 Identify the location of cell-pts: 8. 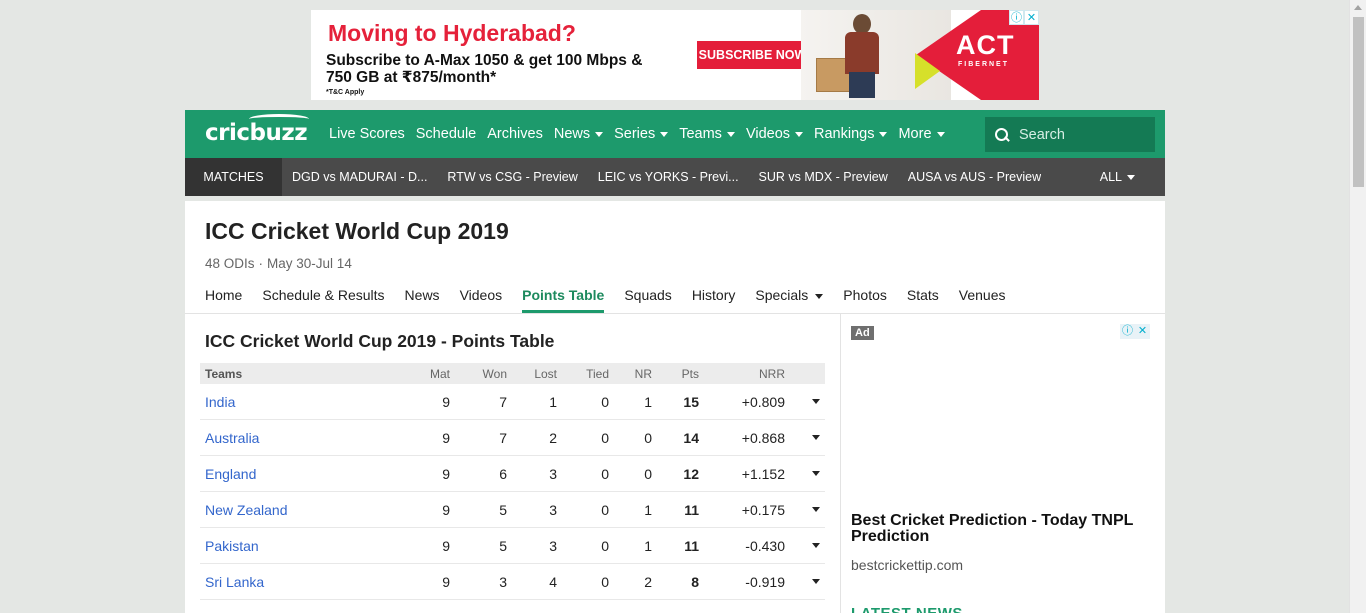
(695, 581).